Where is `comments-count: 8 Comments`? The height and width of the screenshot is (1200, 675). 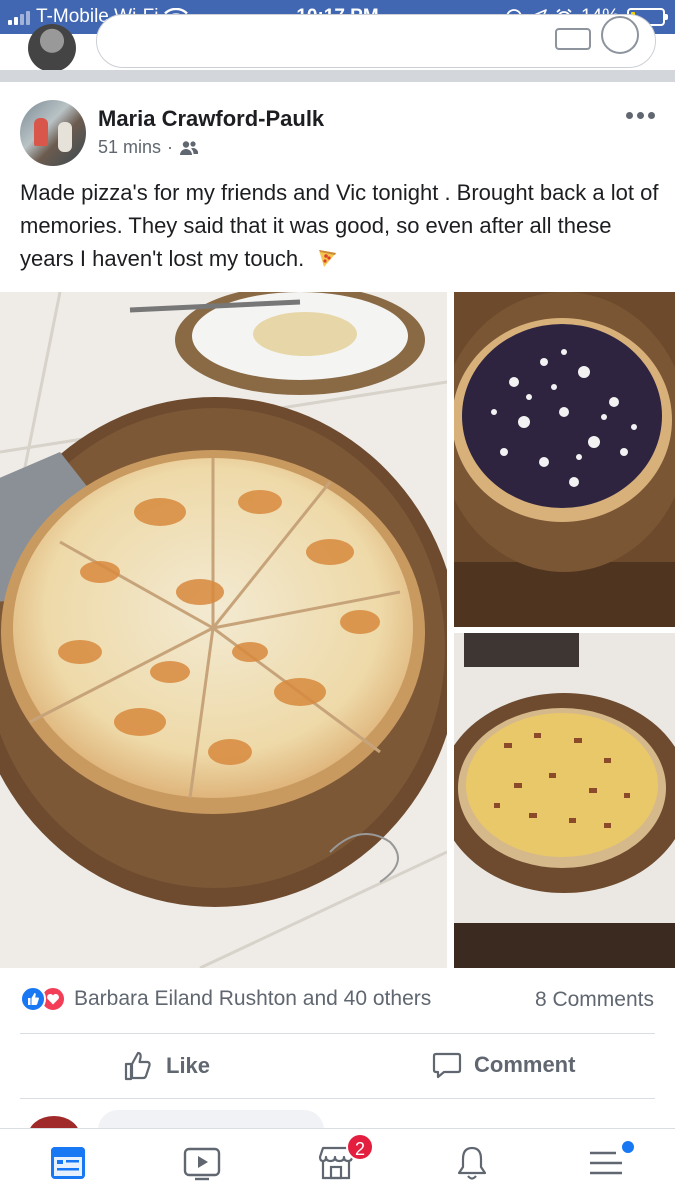 comments-count: 8 Comments is located at coordinates (594, 1000).